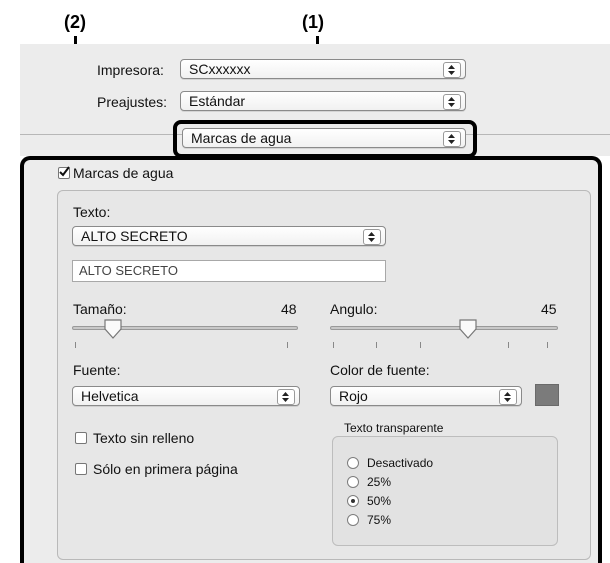 The image size is (610, 563). I want to click on section-popup-value: Marcas de agua, so click(241, 138).